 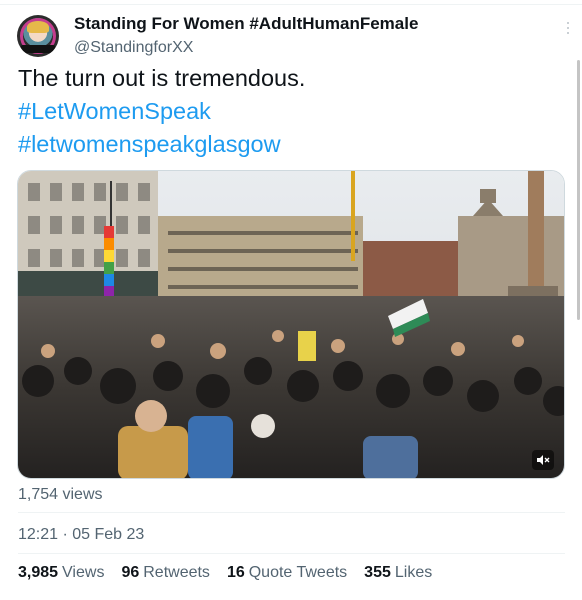 What do you see at coordinates (83, 572) in the screenshot?
I see `stat-label: Views` at bounding box center [83, 572].